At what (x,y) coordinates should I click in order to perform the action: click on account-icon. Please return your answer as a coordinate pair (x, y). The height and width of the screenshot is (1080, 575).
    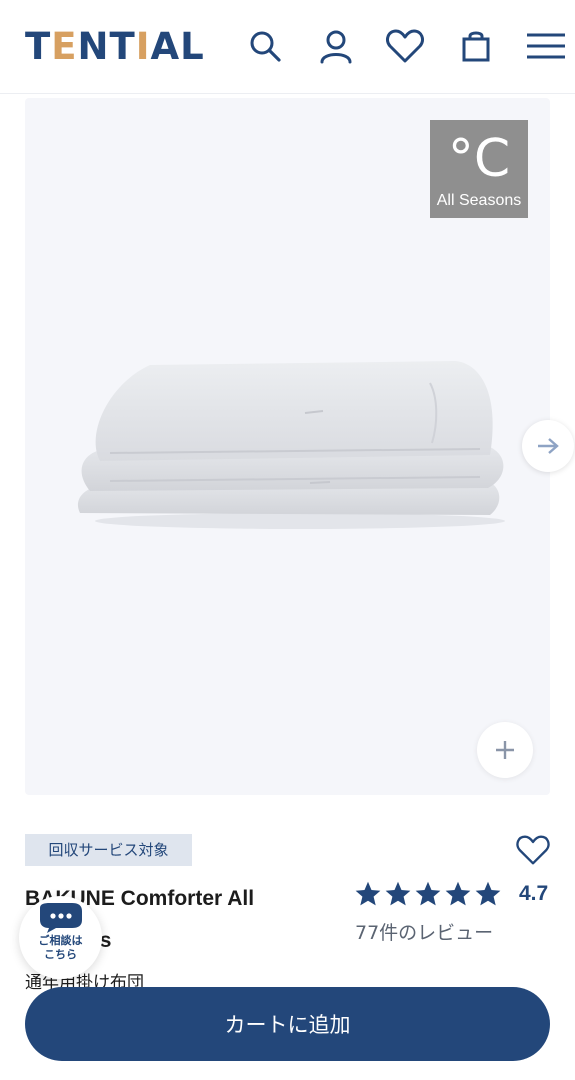
    Looking at the image, I should click on (336, 47).